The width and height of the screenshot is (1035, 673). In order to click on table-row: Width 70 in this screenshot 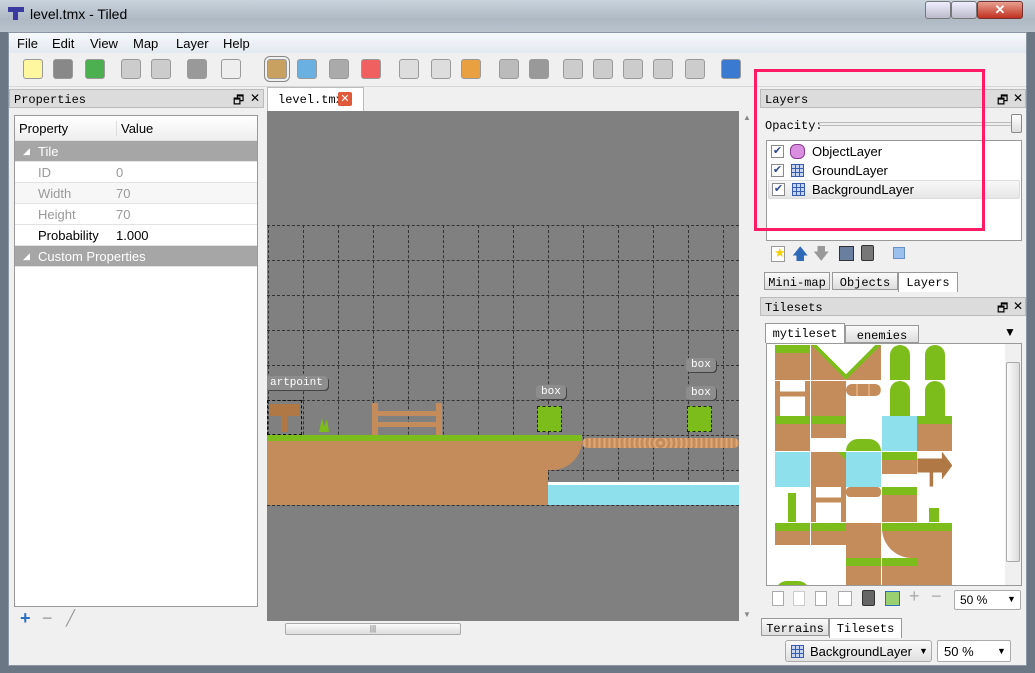, I will do `click(136, 193)`.